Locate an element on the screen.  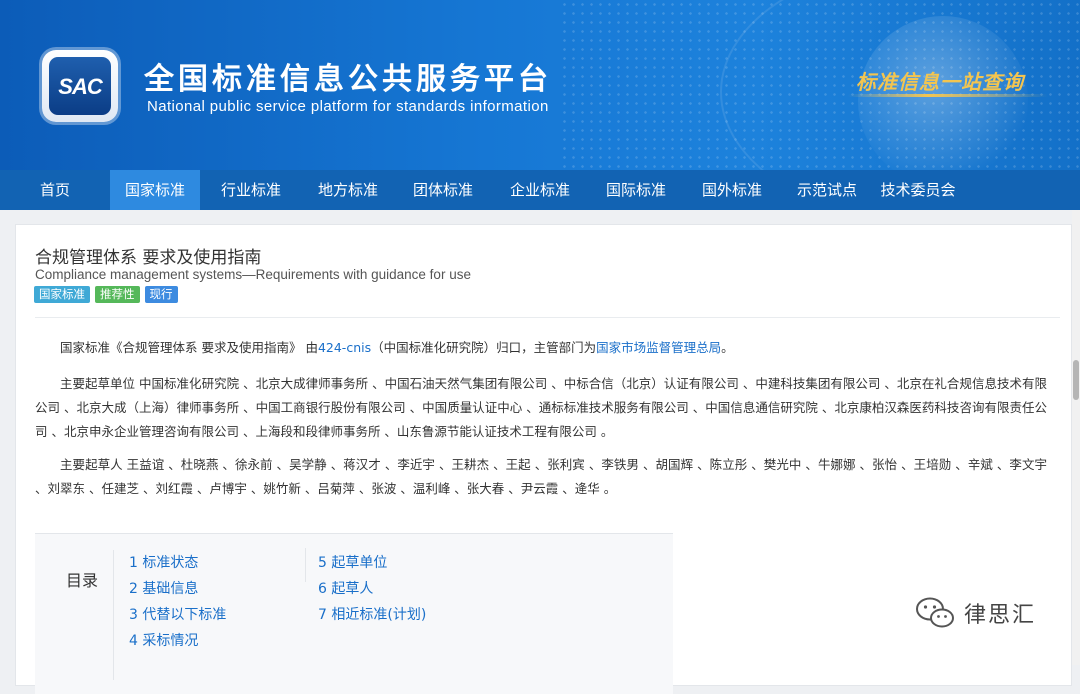
nav-national-standards: 国家标准 is located at coordinates (155, 190).